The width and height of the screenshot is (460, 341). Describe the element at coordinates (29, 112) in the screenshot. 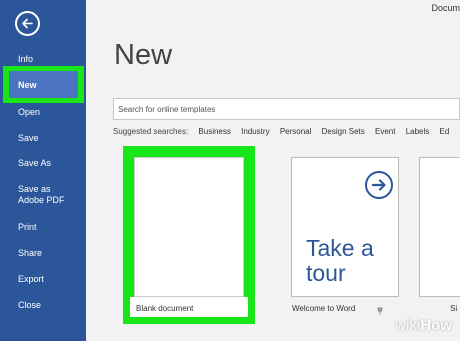

I see `sidebar-item-open: Open` at that location.